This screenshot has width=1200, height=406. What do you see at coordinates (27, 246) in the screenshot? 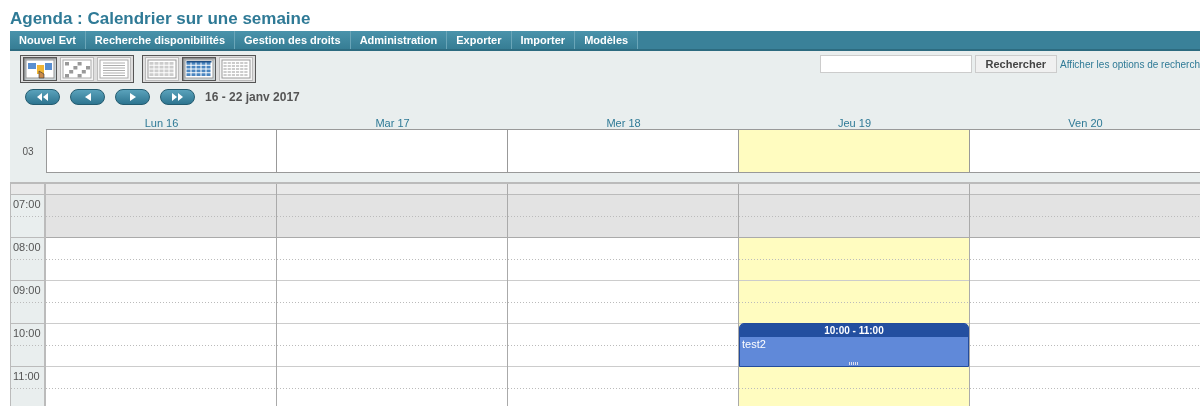
I see `hour-label: 08:00` at bounding box center [27, 246].